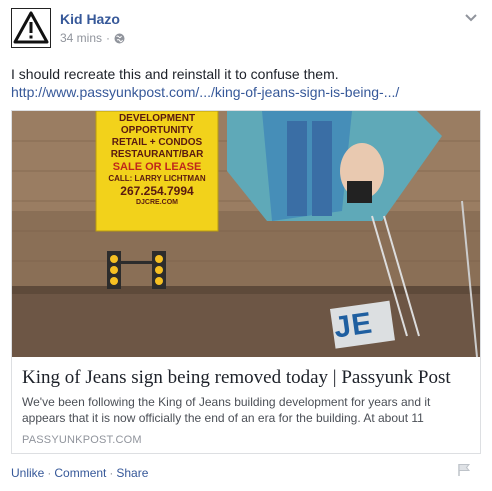 This screenshot has height=491, width=492. I want to click on warning-triangle-icon, so click(31, 27).